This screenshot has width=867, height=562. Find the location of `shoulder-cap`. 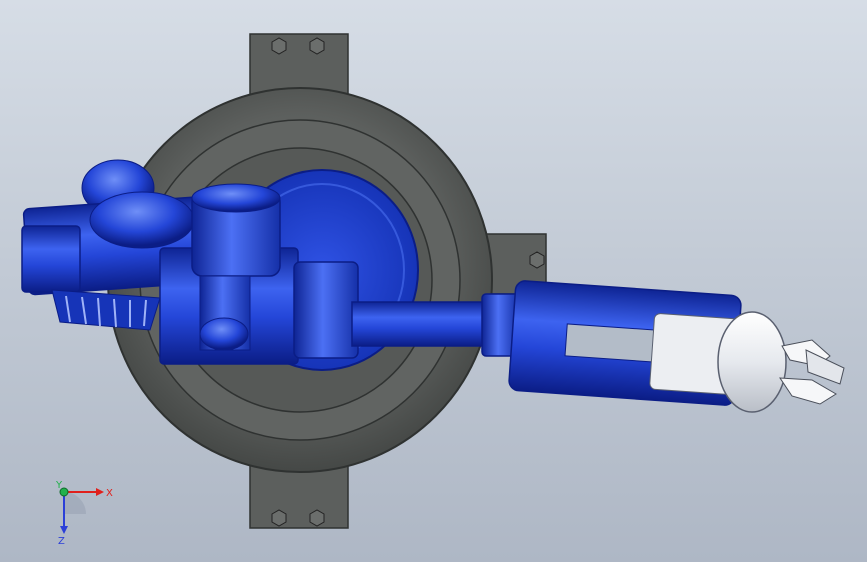

shoulder-cap is located at coordinates (51, 259).